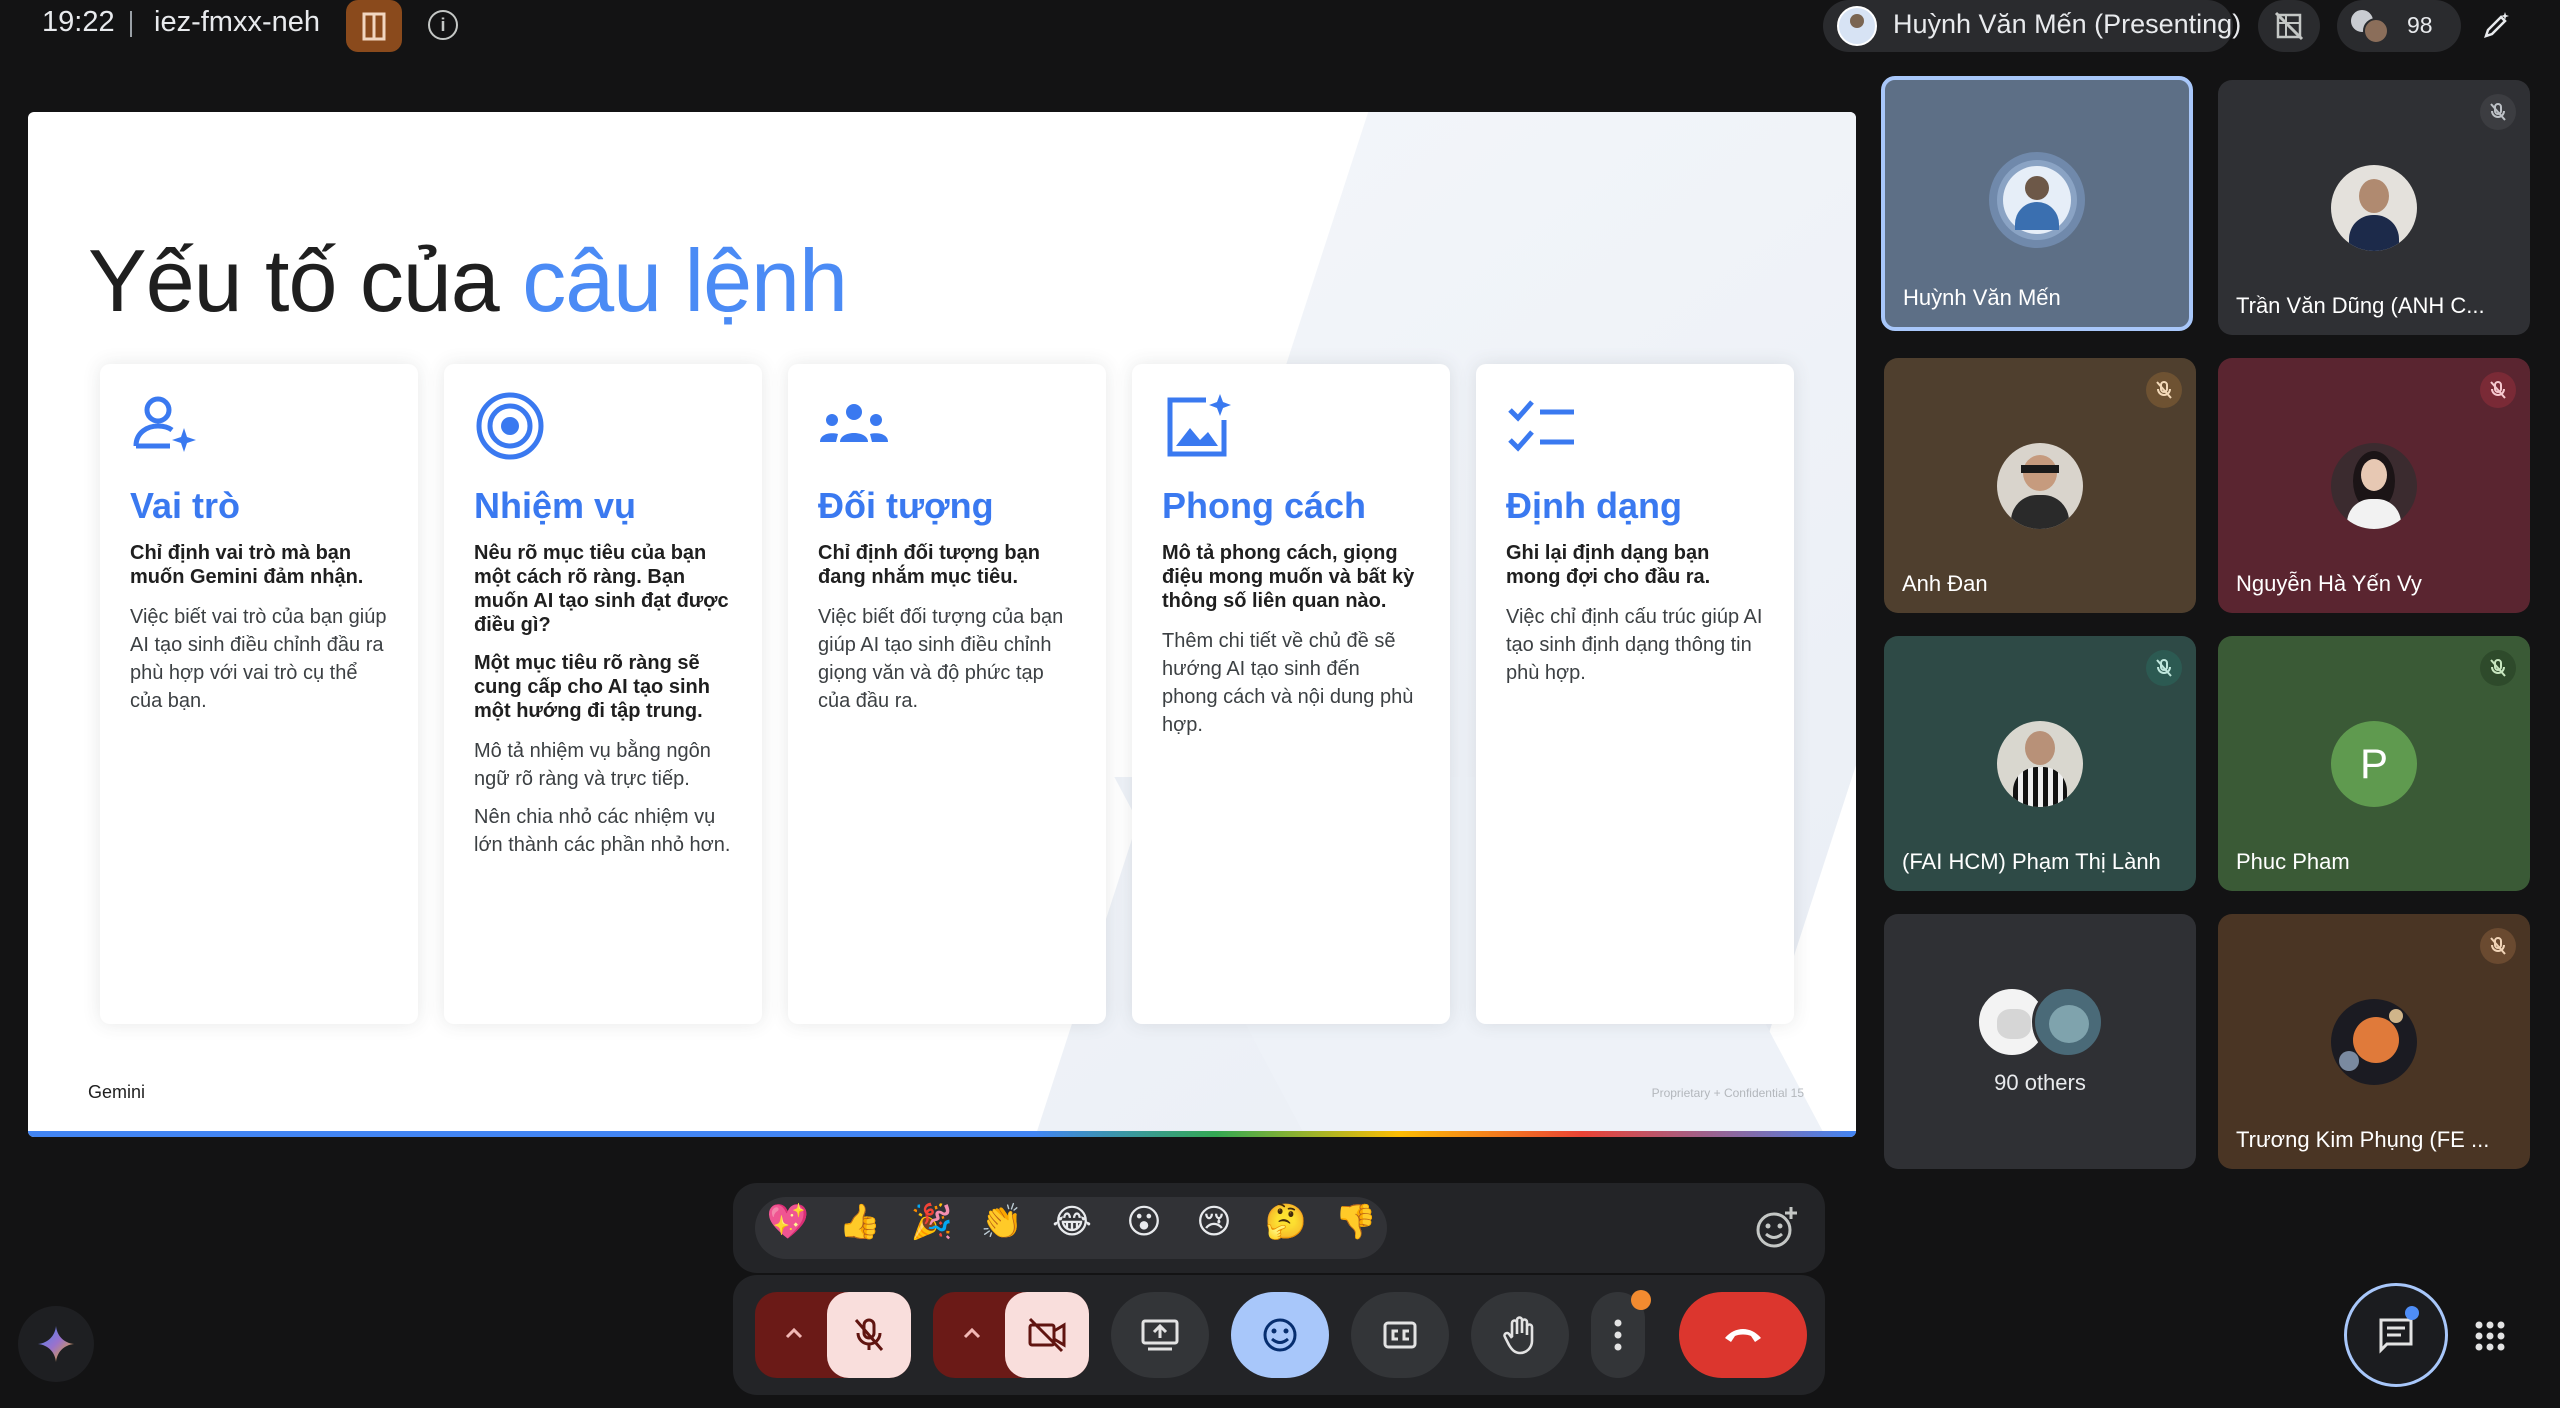  Describe the element at coordinates (2293, 861) in the screenshot. I see `participant-name: Phuc Pham` at that location.